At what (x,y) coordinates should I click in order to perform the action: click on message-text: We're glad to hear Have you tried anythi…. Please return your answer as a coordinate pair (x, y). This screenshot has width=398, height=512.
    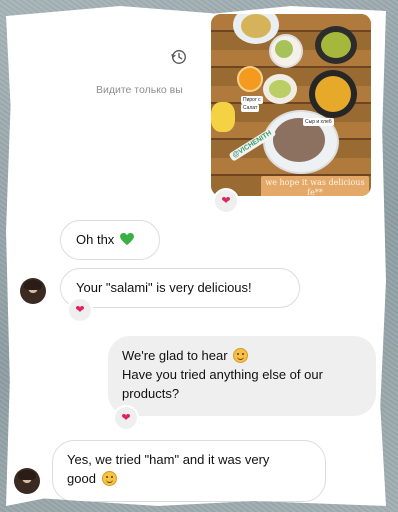
    Looking at the image, I should click on (222, 374).